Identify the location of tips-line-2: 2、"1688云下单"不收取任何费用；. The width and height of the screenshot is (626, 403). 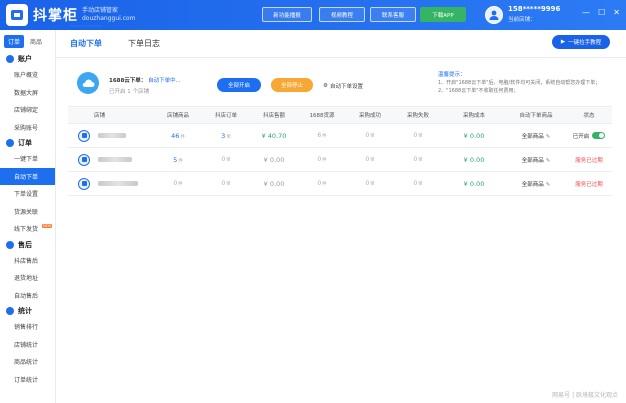
(478, 91).